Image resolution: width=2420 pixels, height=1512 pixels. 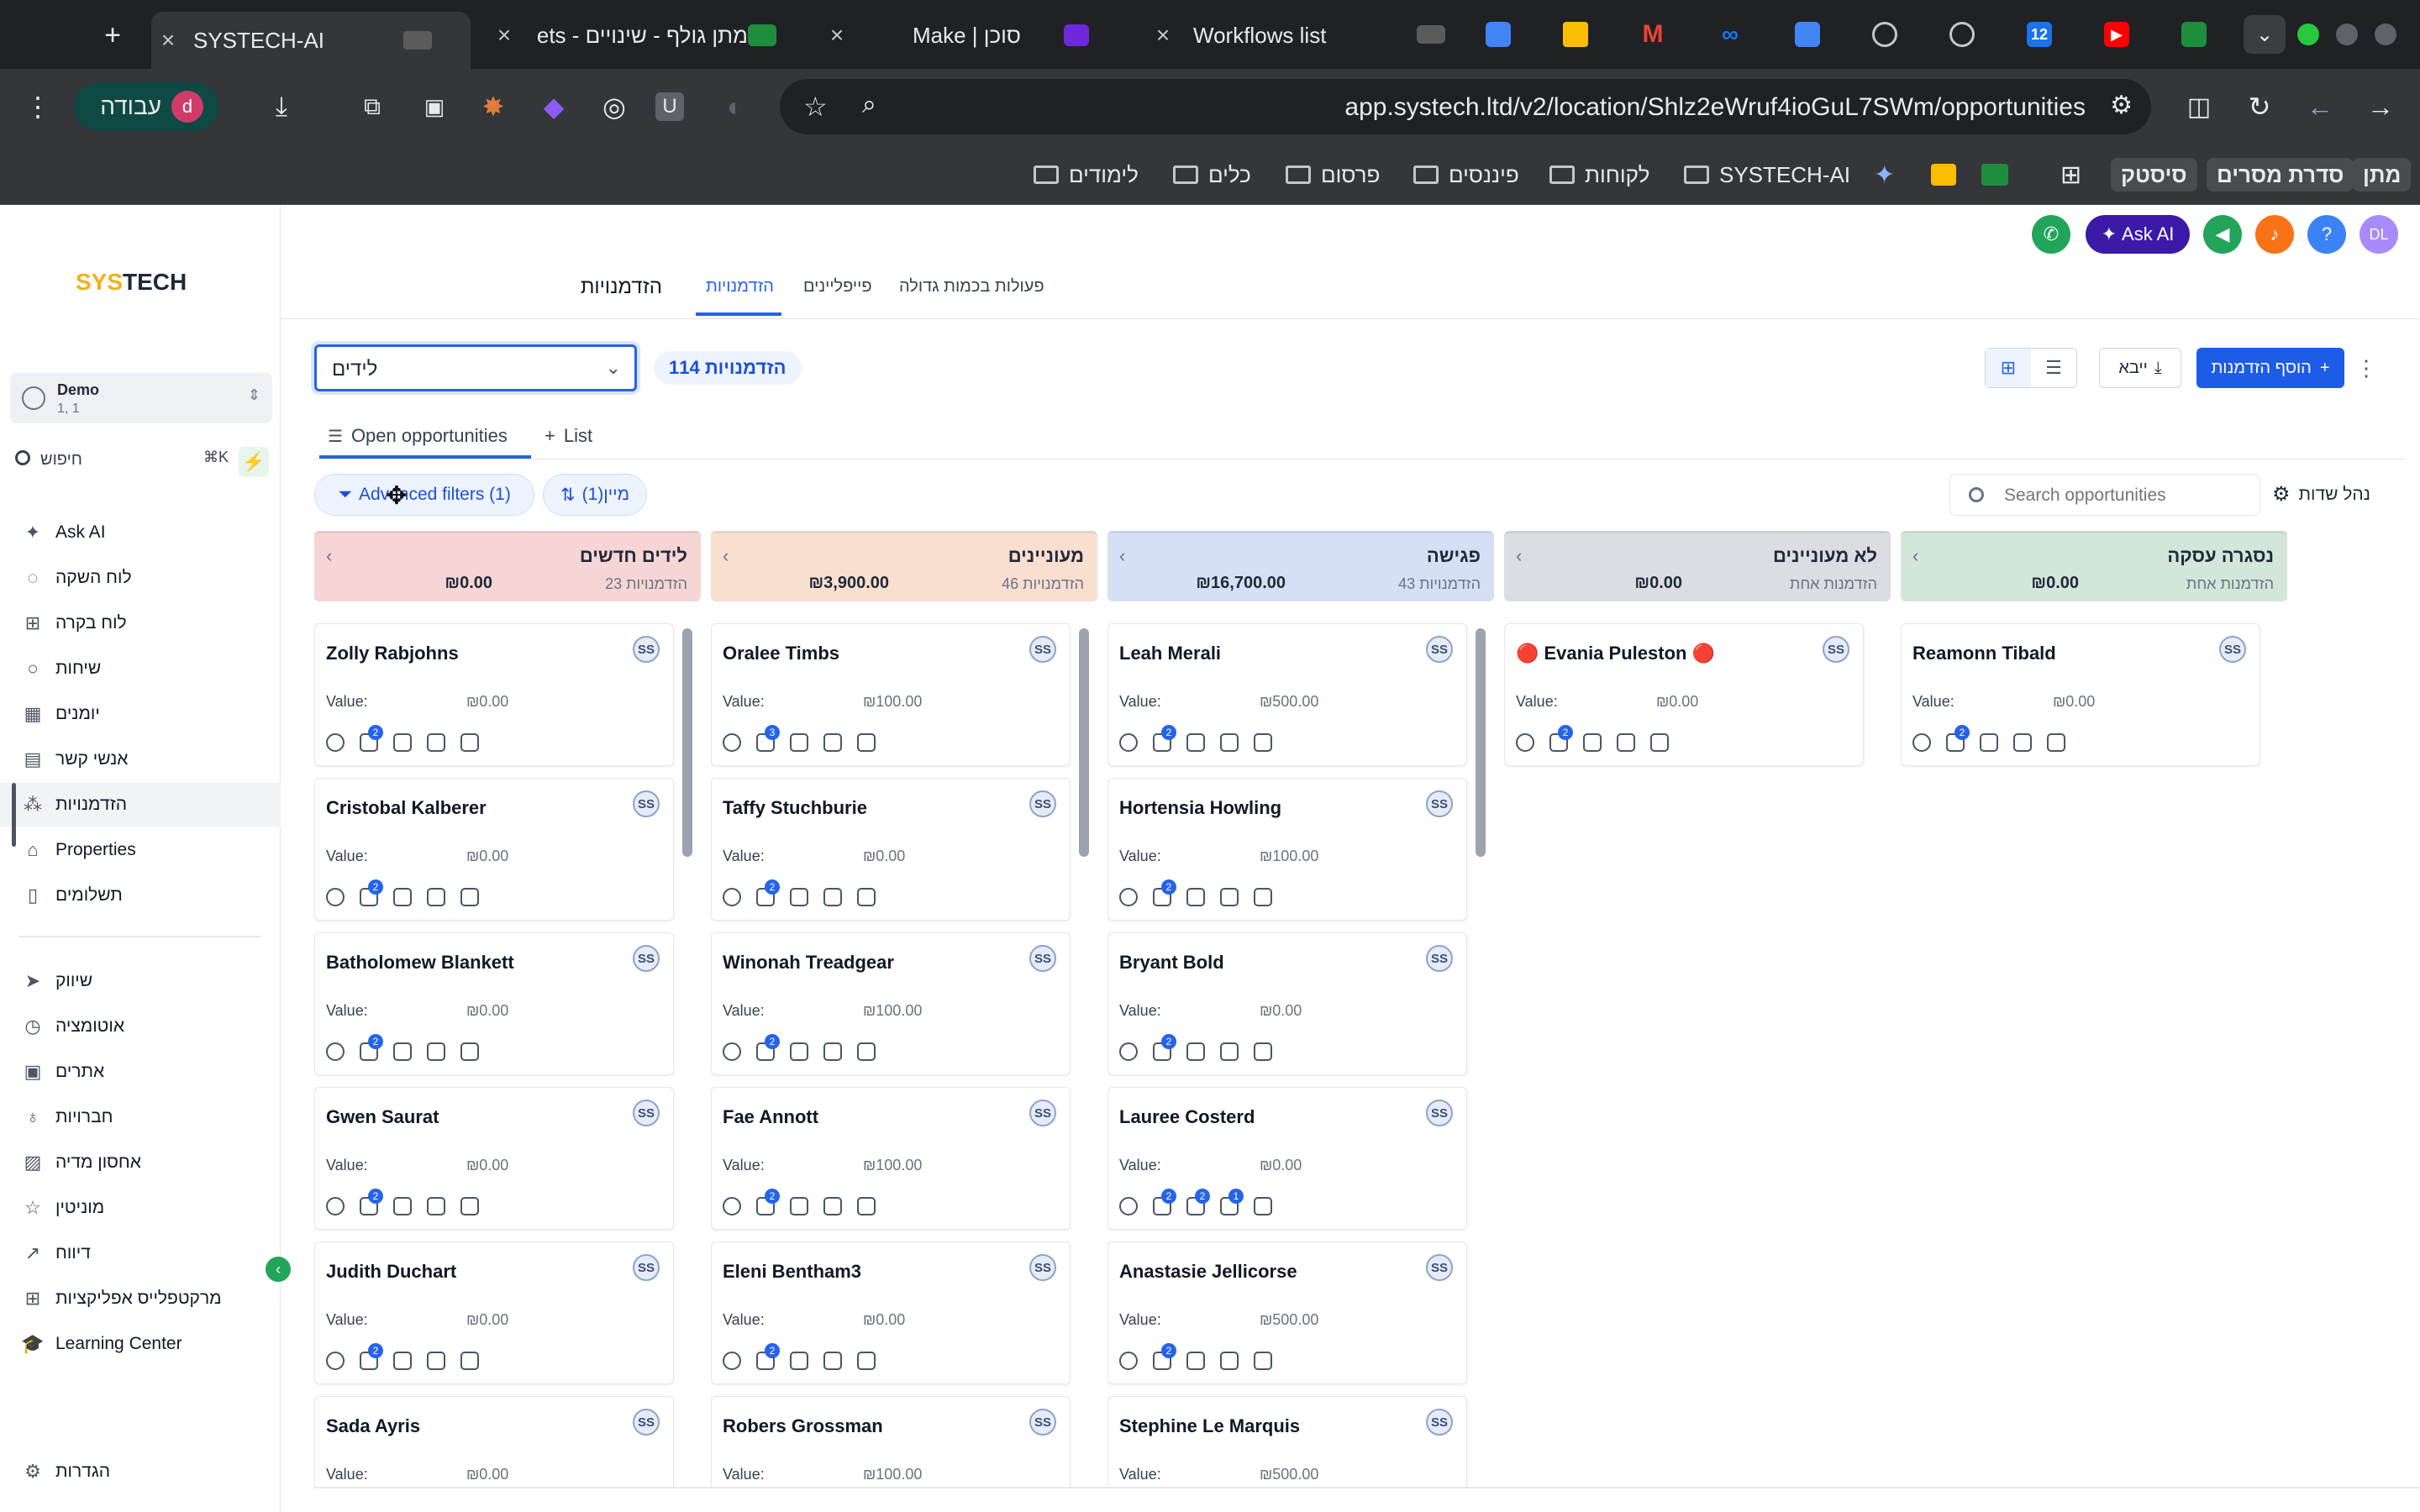 What do you see at coordinates (1431, 34) in the screenshot?
I see `pinned-favicon-icon` at bounding box center [1431, 34].